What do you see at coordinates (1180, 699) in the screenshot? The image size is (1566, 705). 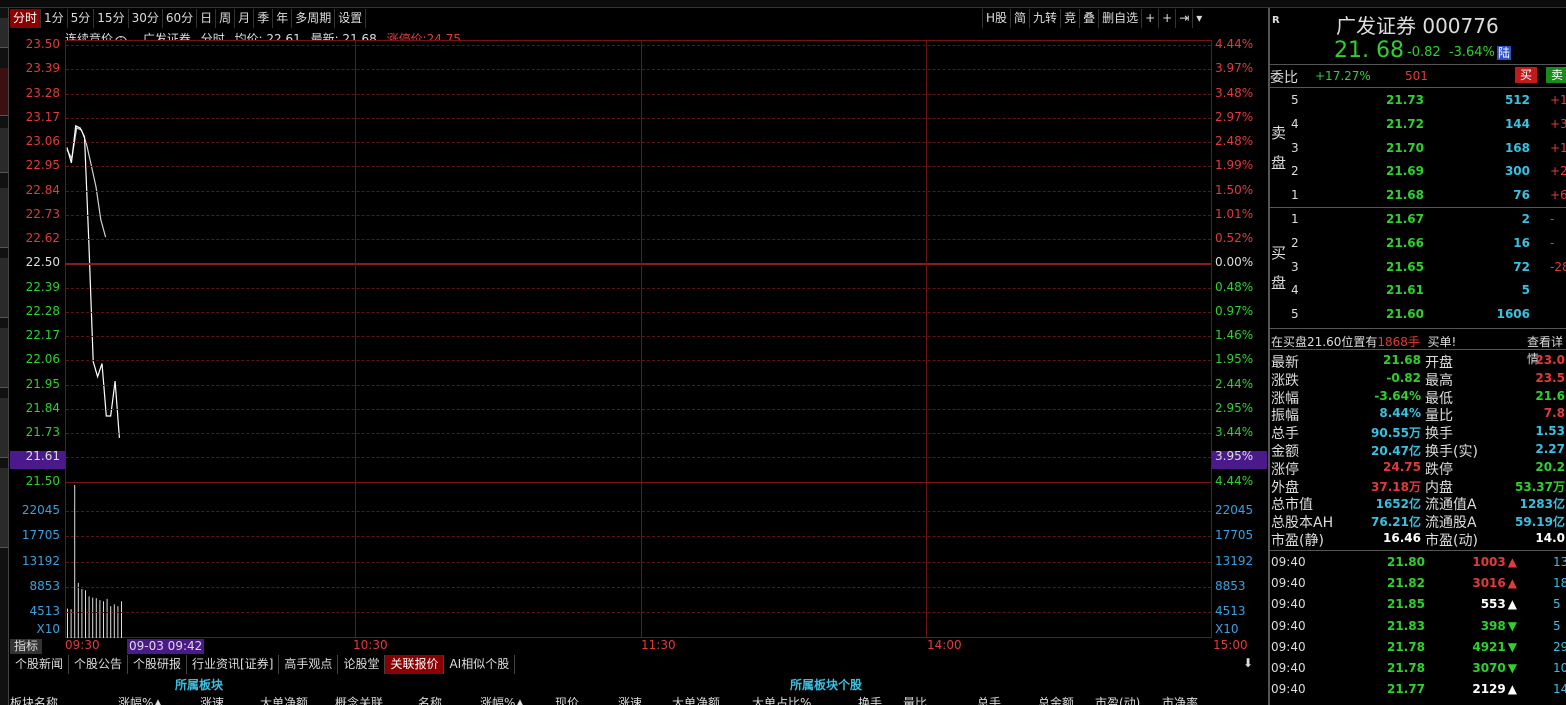 I see `column-header: 市净率` at bounding box center [1180, 699].